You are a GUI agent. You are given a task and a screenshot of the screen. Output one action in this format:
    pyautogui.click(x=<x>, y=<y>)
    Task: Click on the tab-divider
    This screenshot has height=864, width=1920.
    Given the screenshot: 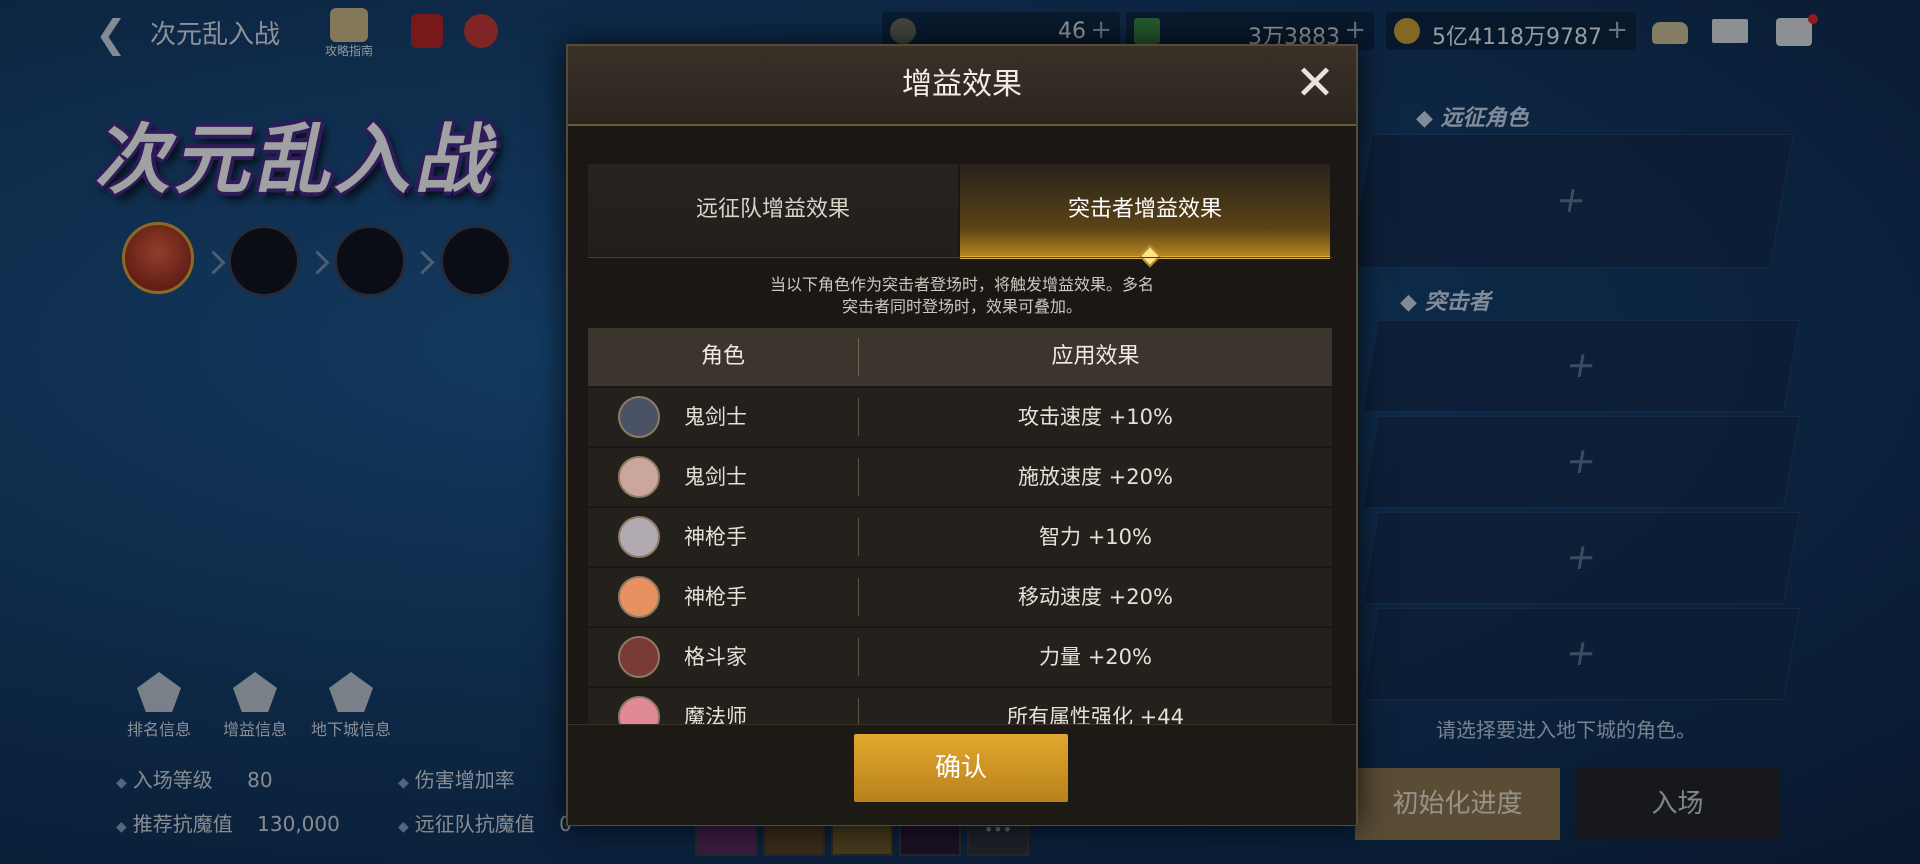 What is the action you would take?
    pyautogui.click(x=960, y=257)
    